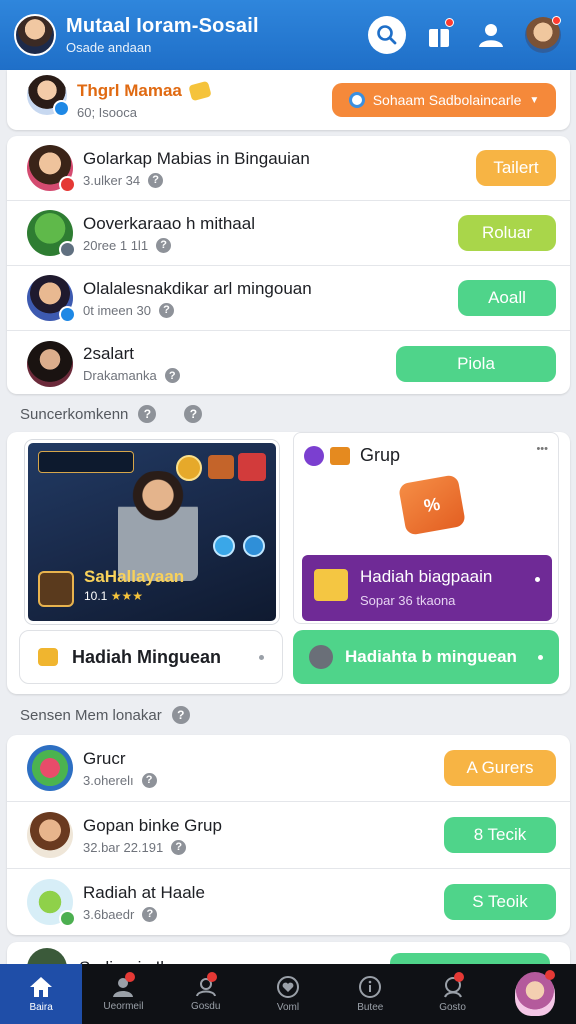  I want to click on action-button: Aoall, so click(507, 298).